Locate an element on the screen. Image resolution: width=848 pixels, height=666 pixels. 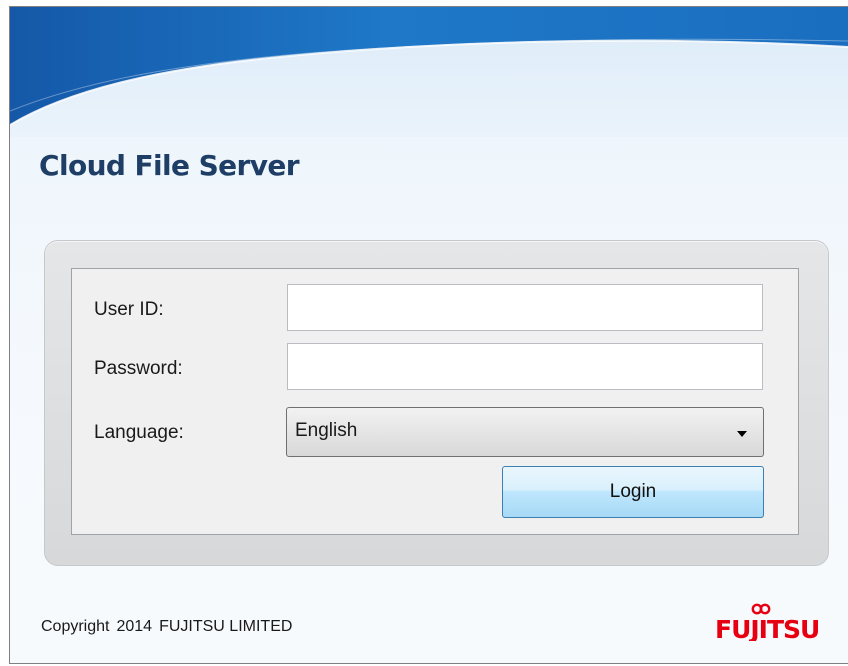
chevron-down-icon is located at coordinates (742, 434).